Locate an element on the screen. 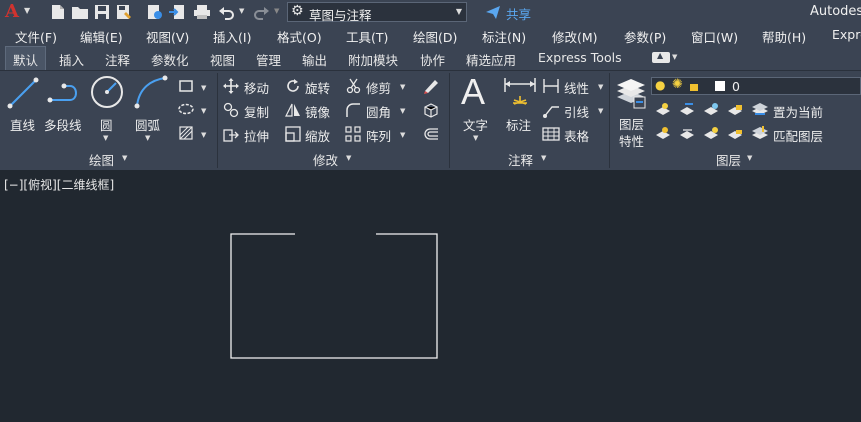 Image resolution: width=861 pixels, height=422 pixels. menu-edit: 编辑(E) is located at coordinates (101, 36).